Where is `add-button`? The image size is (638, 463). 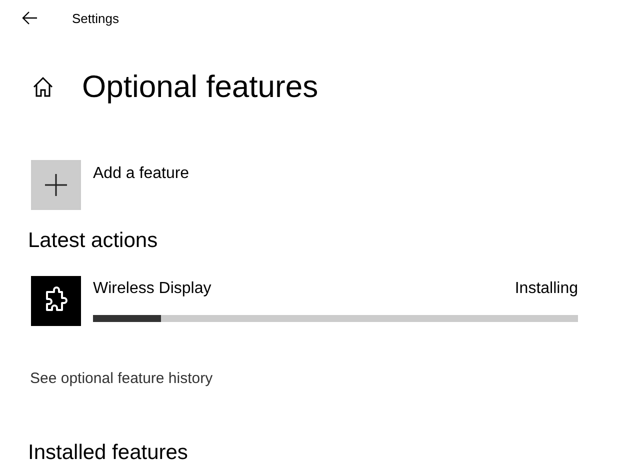 add-button is located at coordinates (56, 185).